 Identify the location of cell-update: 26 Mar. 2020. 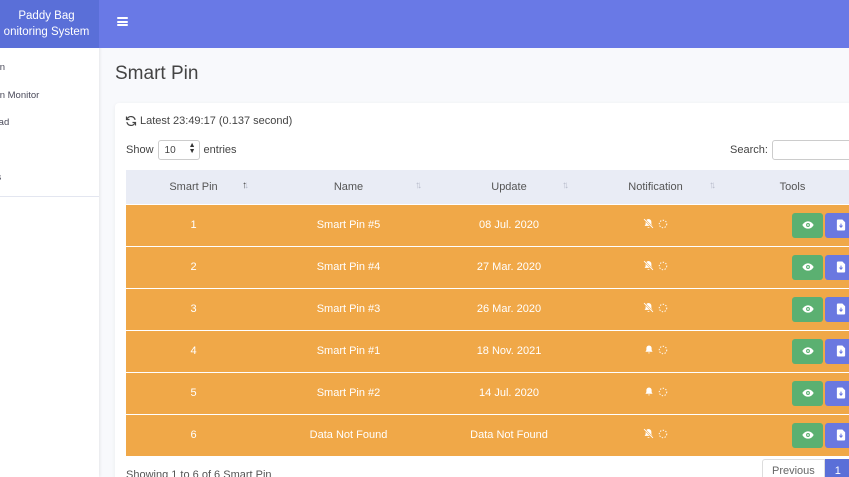
(509, 308).